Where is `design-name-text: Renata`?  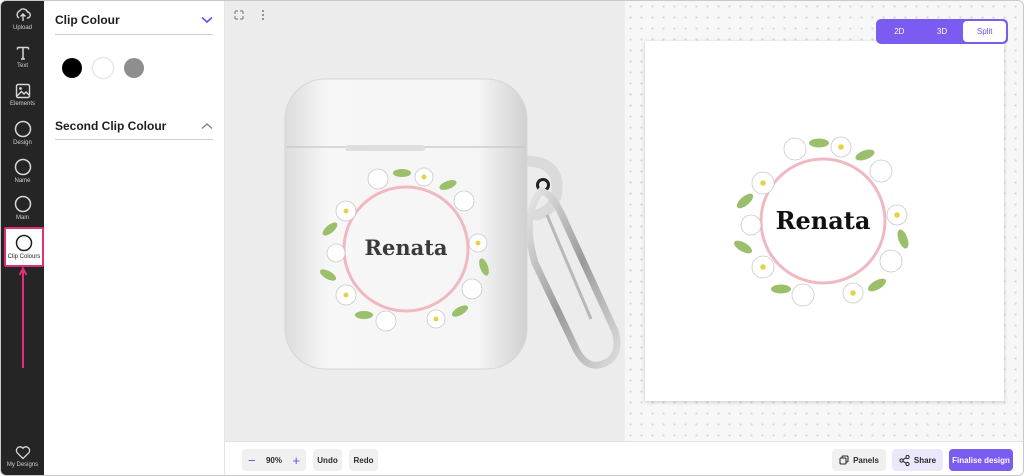
design-name-text: Renata is located at coordinates (823, 220).